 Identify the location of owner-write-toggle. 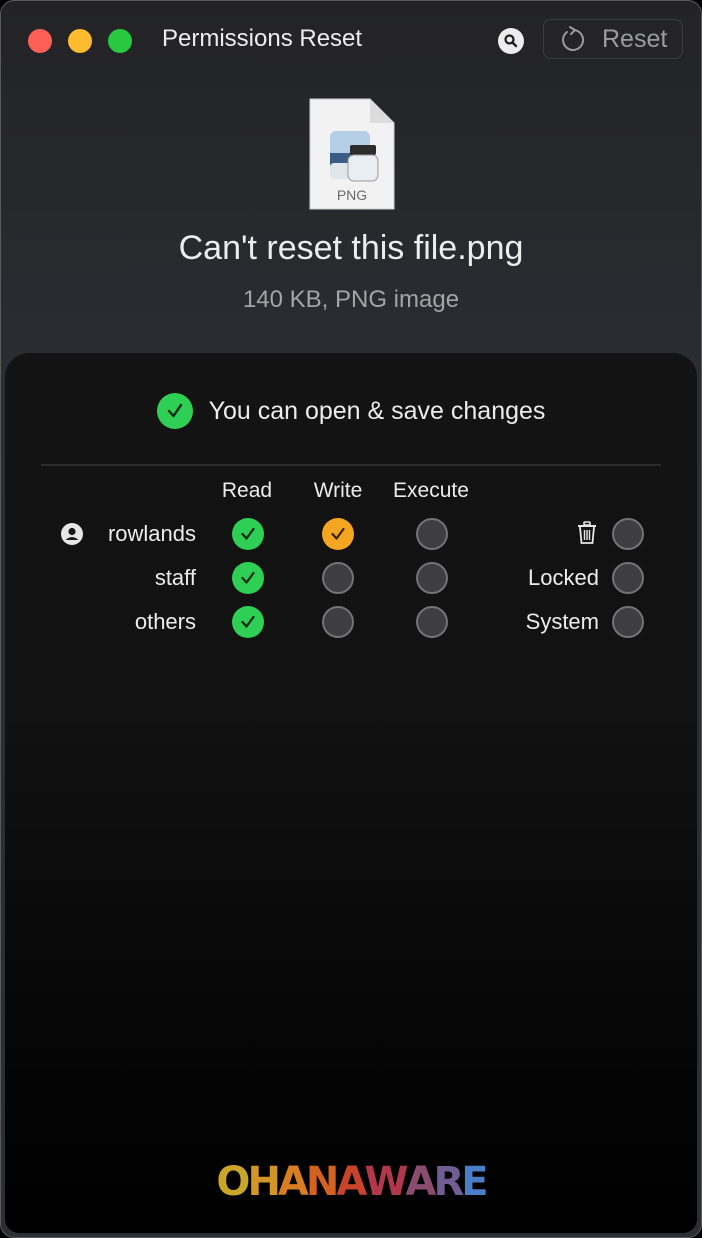
(338, 534).